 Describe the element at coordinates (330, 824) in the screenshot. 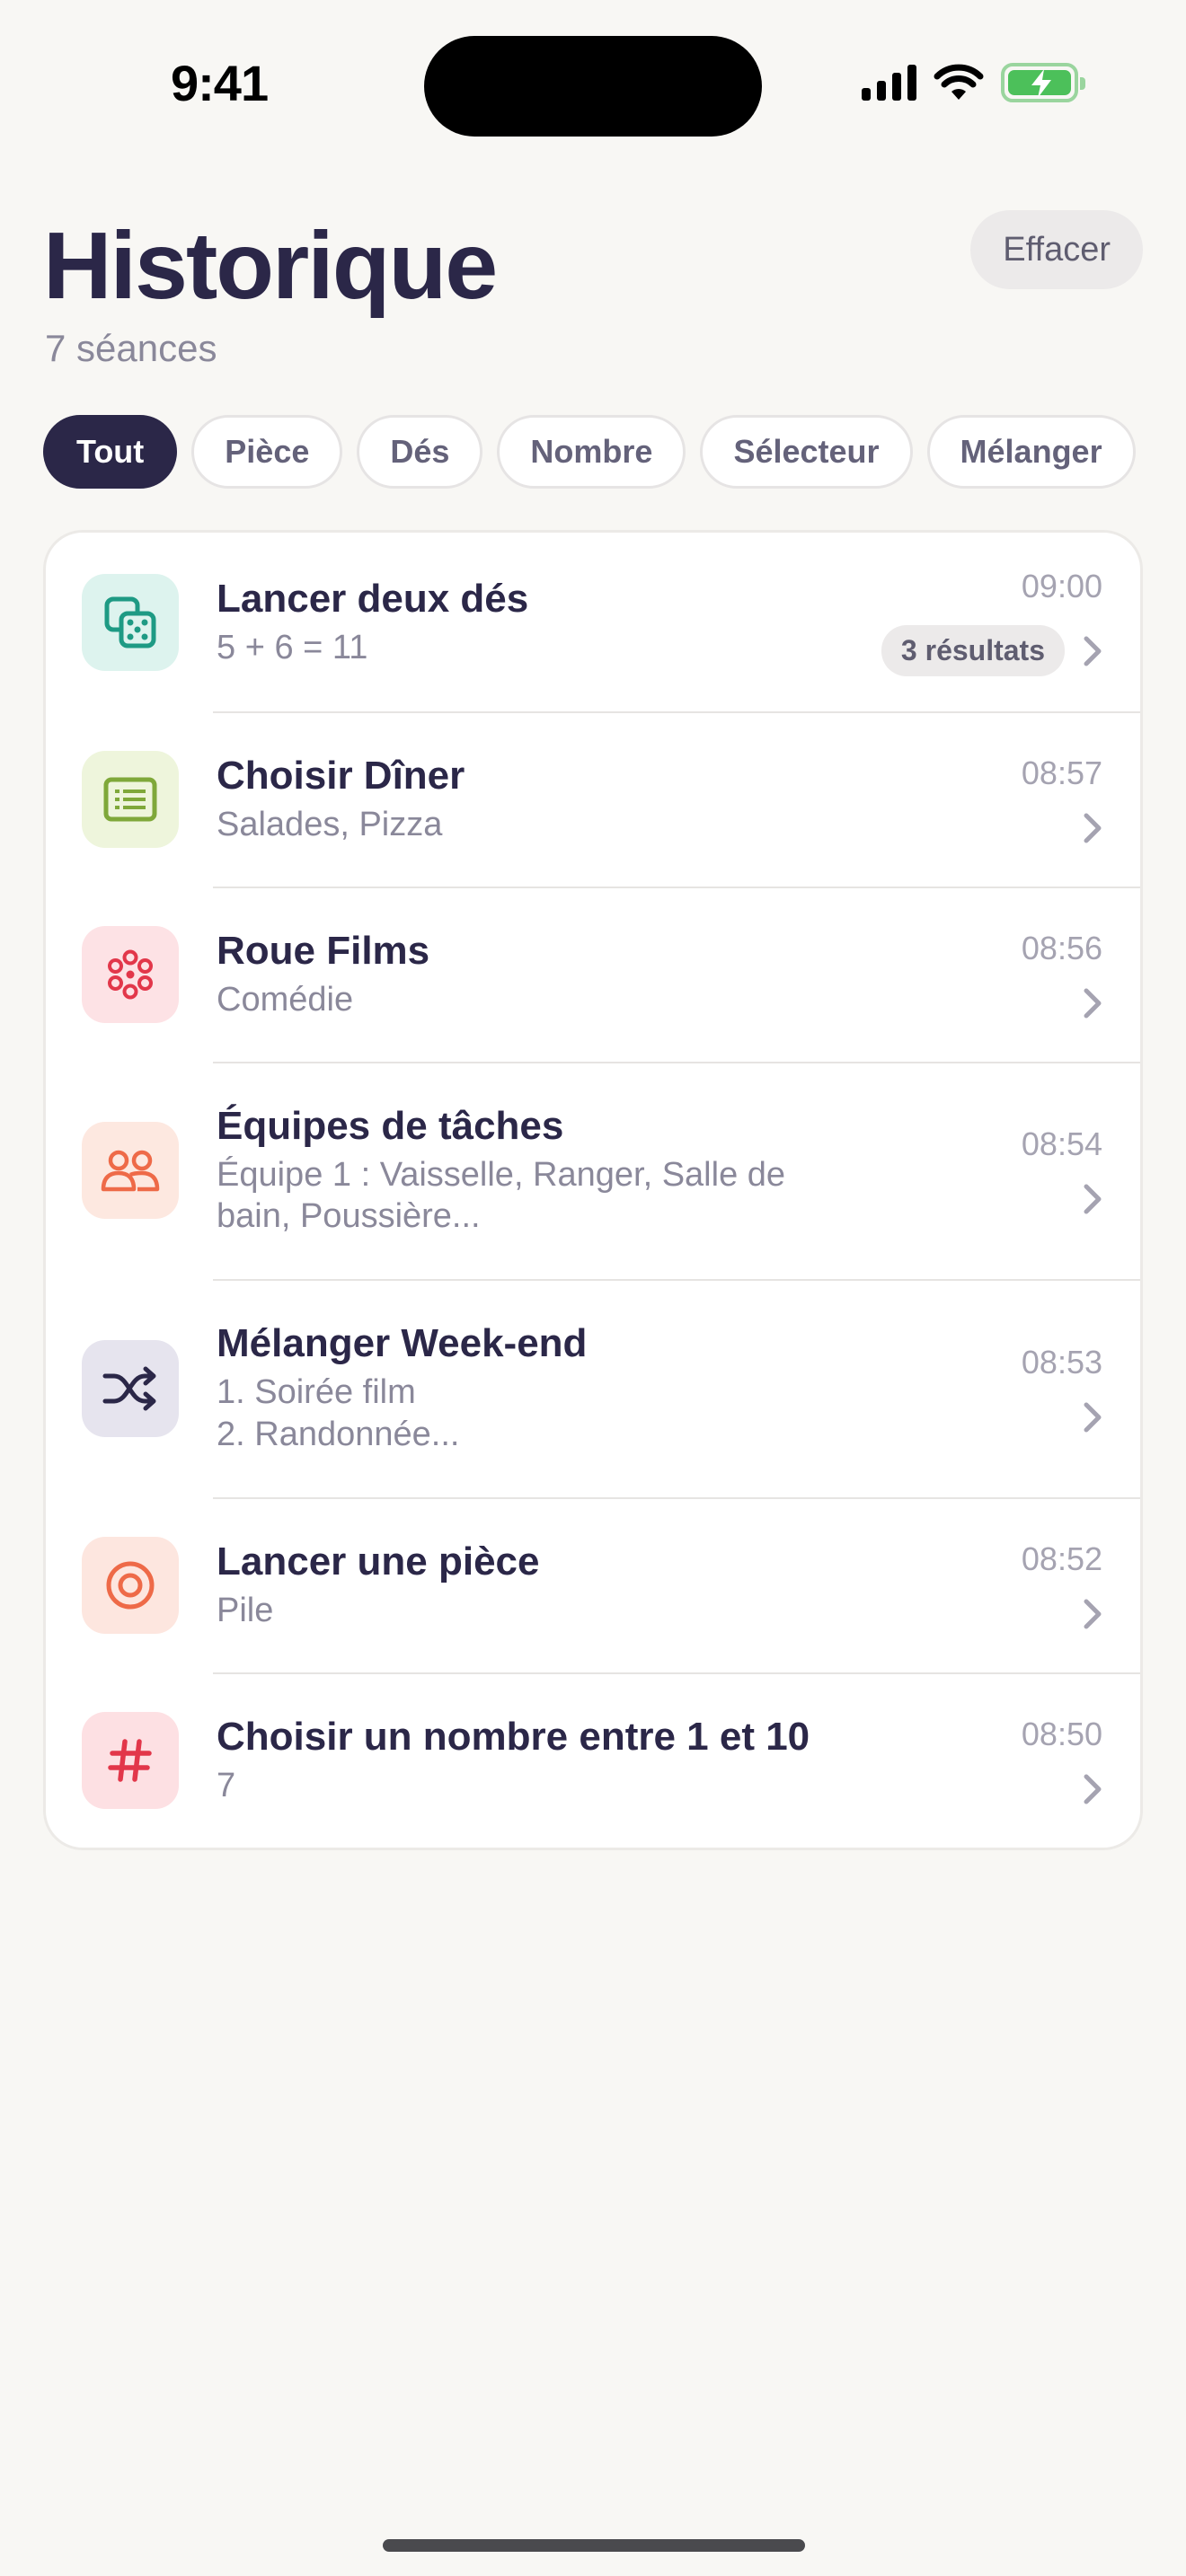

I see `row-subtitle: Salades, Pizza` at that location.